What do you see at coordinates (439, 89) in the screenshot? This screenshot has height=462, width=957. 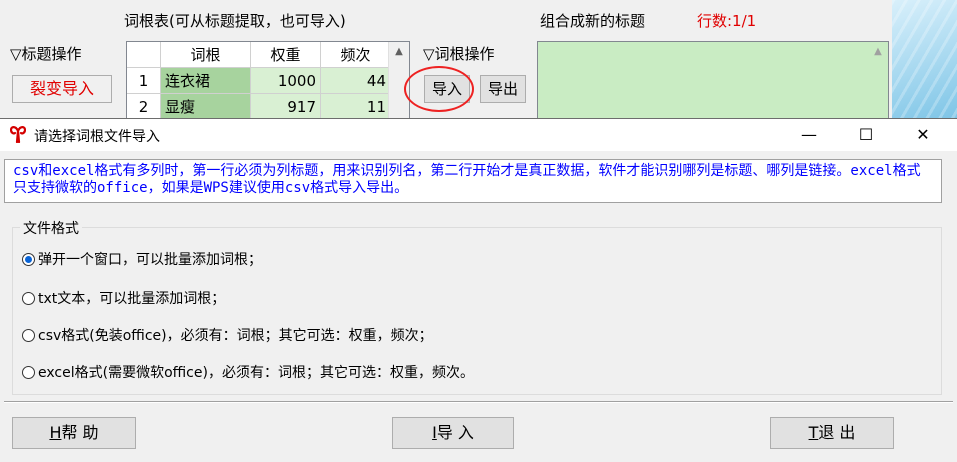 I see `highlight-circle` at bounding box center [439, 89].